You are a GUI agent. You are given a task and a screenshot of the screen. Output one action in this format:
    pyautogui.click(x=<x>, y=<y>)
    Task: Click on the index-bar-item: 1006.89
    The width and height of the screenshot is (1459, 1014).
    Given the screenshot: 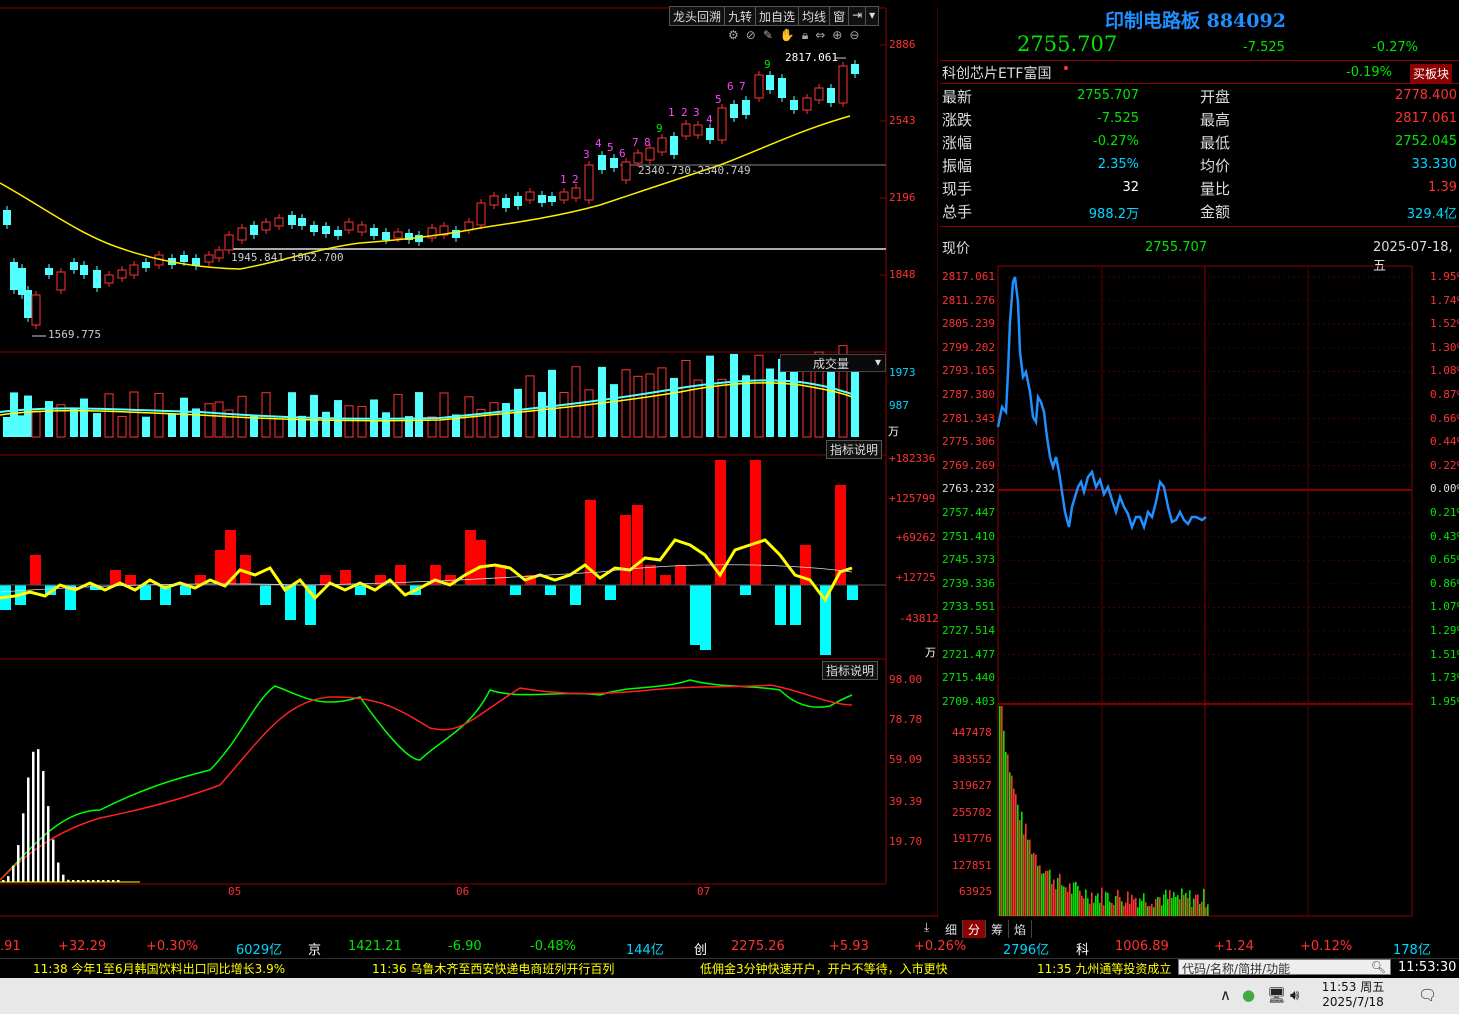 What is the action you would take?
    pyautogui.click(x=1142, y=946)
    